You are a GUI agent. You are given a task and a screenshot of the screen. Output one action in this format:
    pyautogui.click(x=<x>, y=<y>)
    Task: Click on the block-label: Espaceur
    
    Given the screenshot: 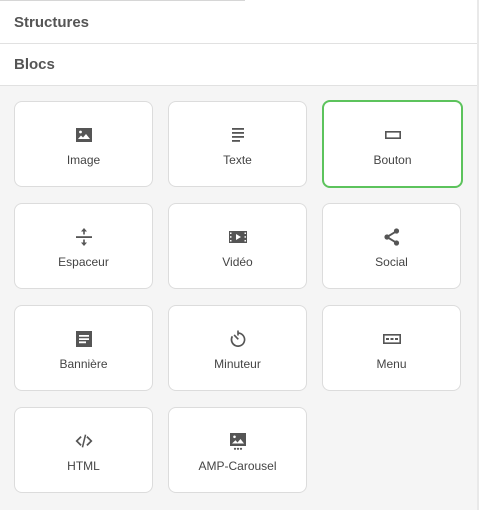 What is the action you would take?
    pyautogui.click(x=83, y=262)
    